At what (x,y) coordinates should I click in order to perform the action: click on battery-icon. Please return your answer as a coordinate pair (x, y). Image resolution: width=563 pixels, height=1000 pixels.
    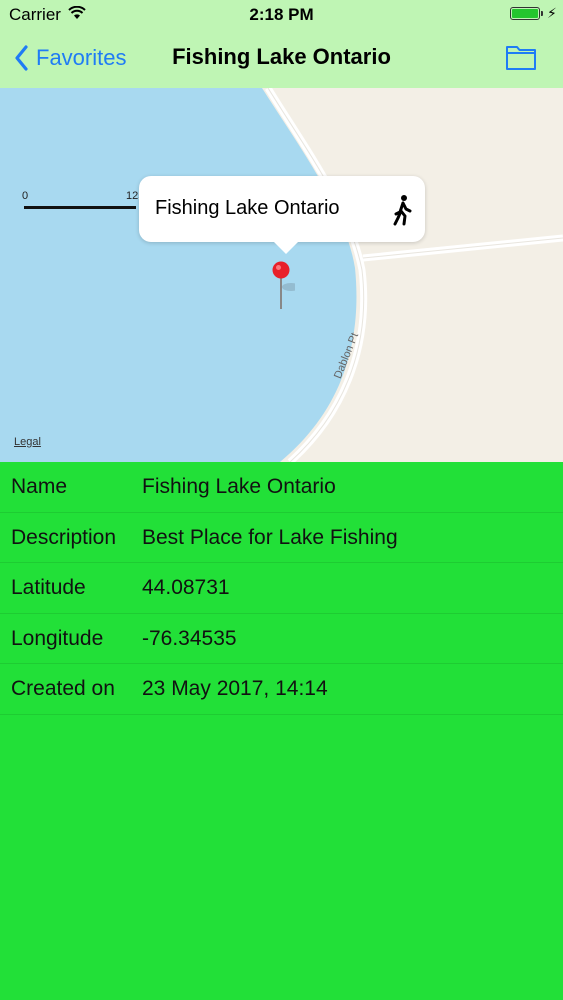
    Looking at the image, I should click on (525, 13).